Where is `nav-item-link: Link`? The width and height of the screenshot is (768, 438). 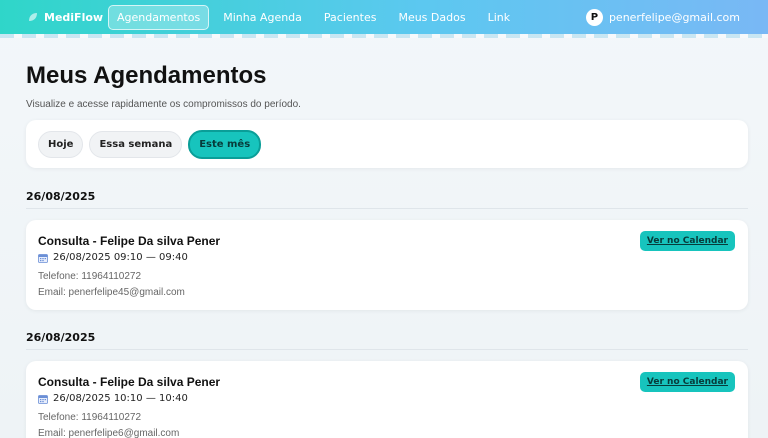 nav-item-link: Link is located at coordinates (499, 17).